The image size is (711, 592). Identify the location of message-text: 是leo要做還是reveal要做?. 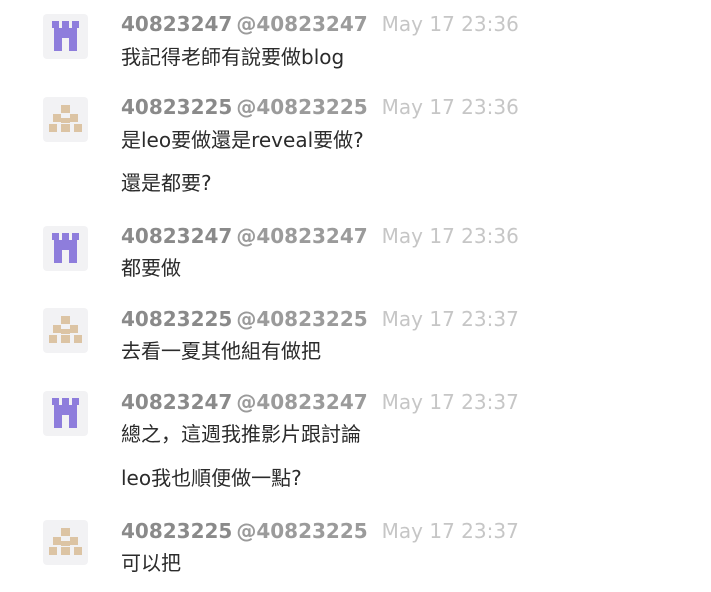
(242, 140).